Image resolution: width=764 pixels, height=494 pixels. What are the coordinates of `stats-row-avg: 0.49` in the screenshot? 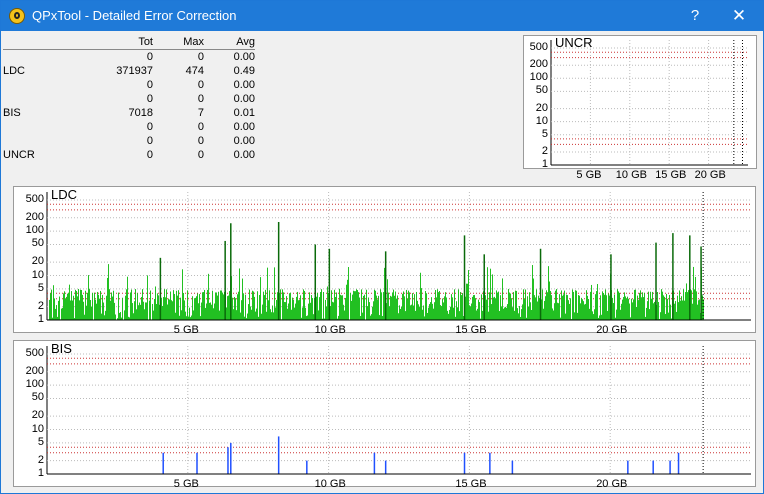 It's located at (244, 71).